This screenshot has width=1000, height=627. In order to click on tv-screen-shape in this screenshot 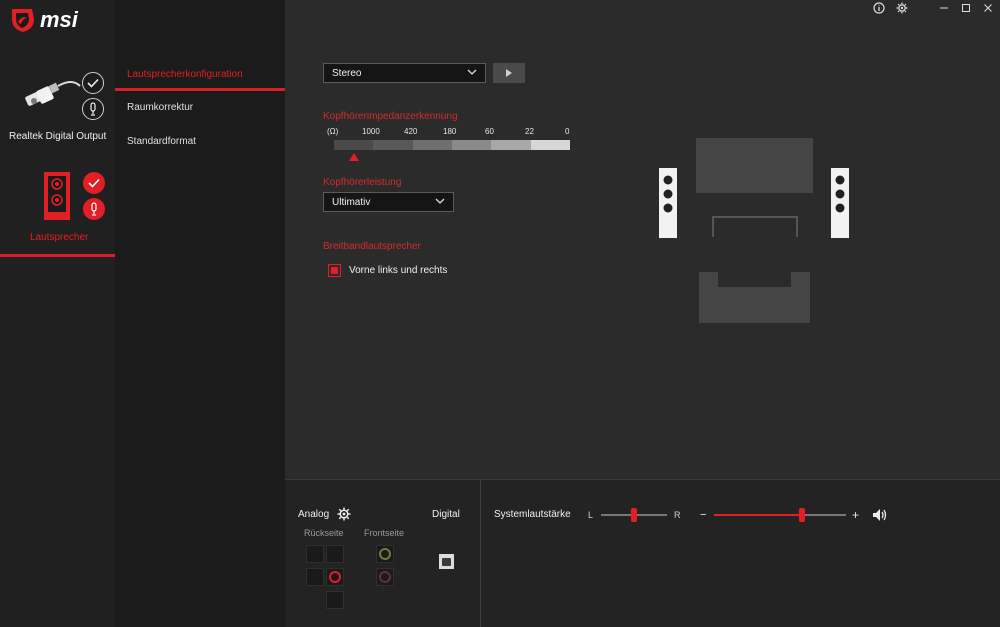, I will do `click(754, 165)`.